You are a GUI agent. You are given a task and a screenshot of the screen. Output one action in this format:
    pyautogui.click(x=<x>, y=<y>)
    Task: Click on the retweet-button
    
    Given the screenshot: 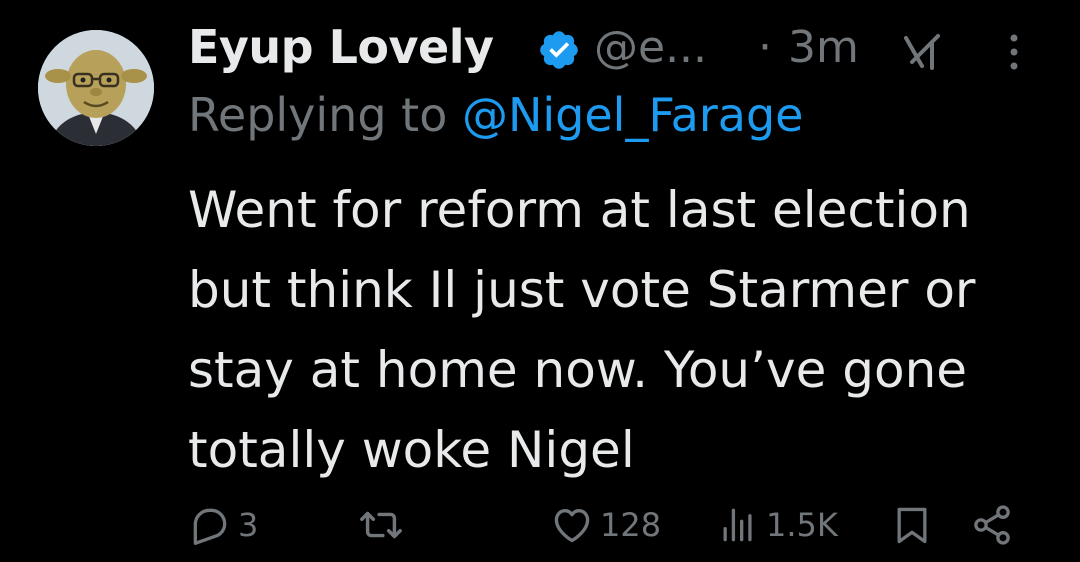 What is the action you would take?
    pyautogui.click(x=384, y=525)
    